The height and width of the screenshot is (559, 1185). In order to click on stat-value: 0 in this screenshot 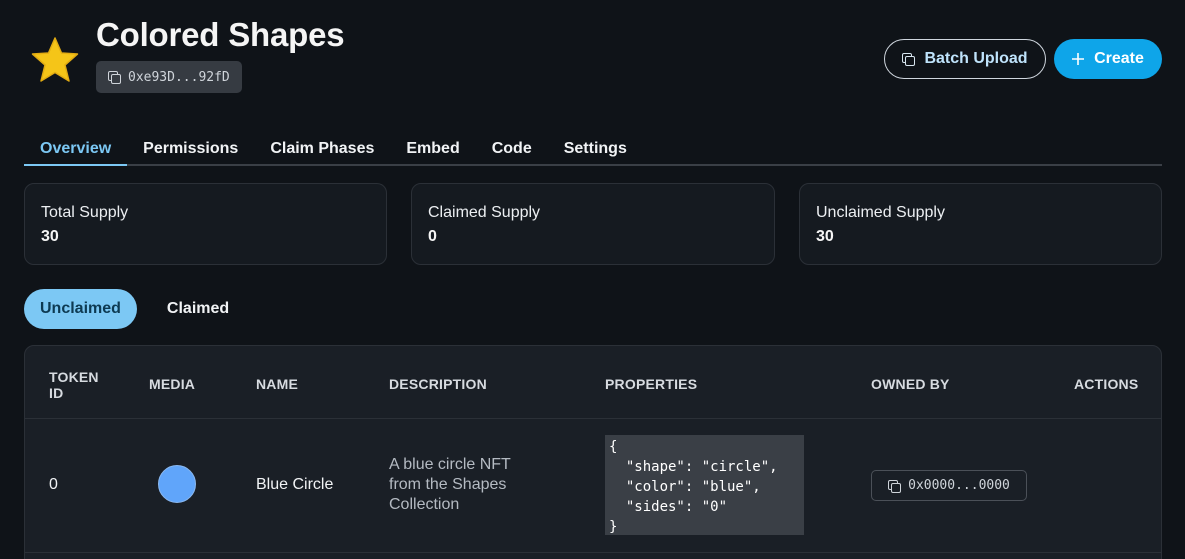, I will do `click(432, 236)`.